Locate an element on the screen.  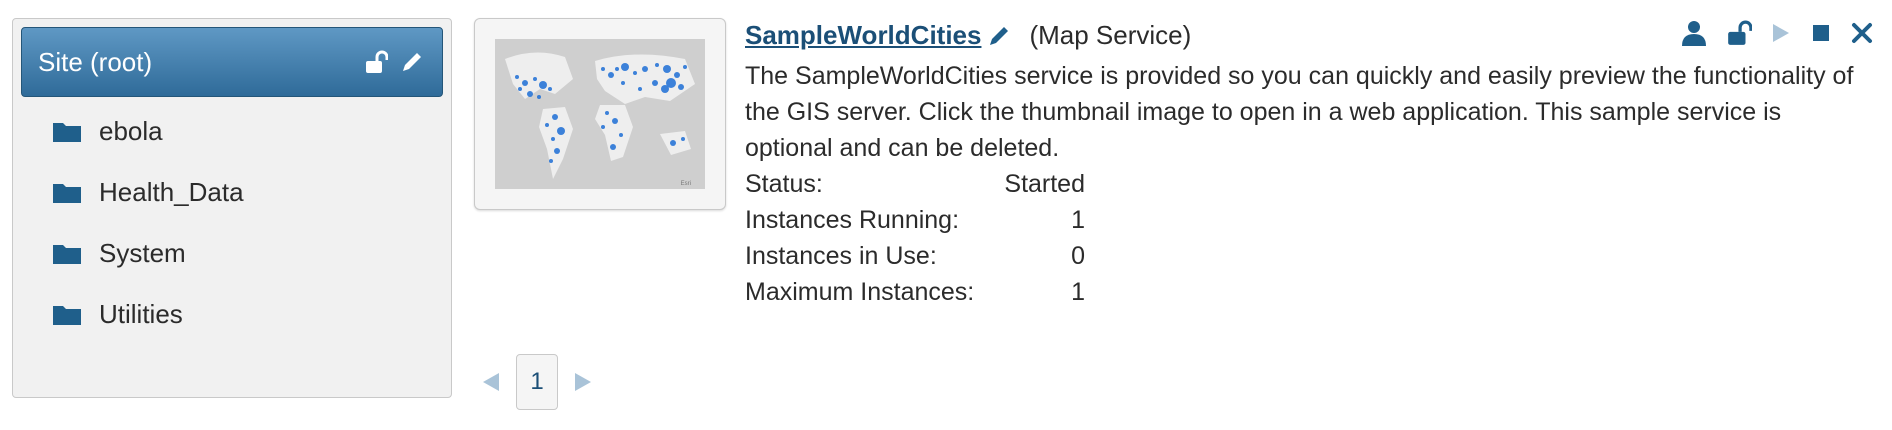
sidebar-item-label: ebola is located at coordinates (131, 130).